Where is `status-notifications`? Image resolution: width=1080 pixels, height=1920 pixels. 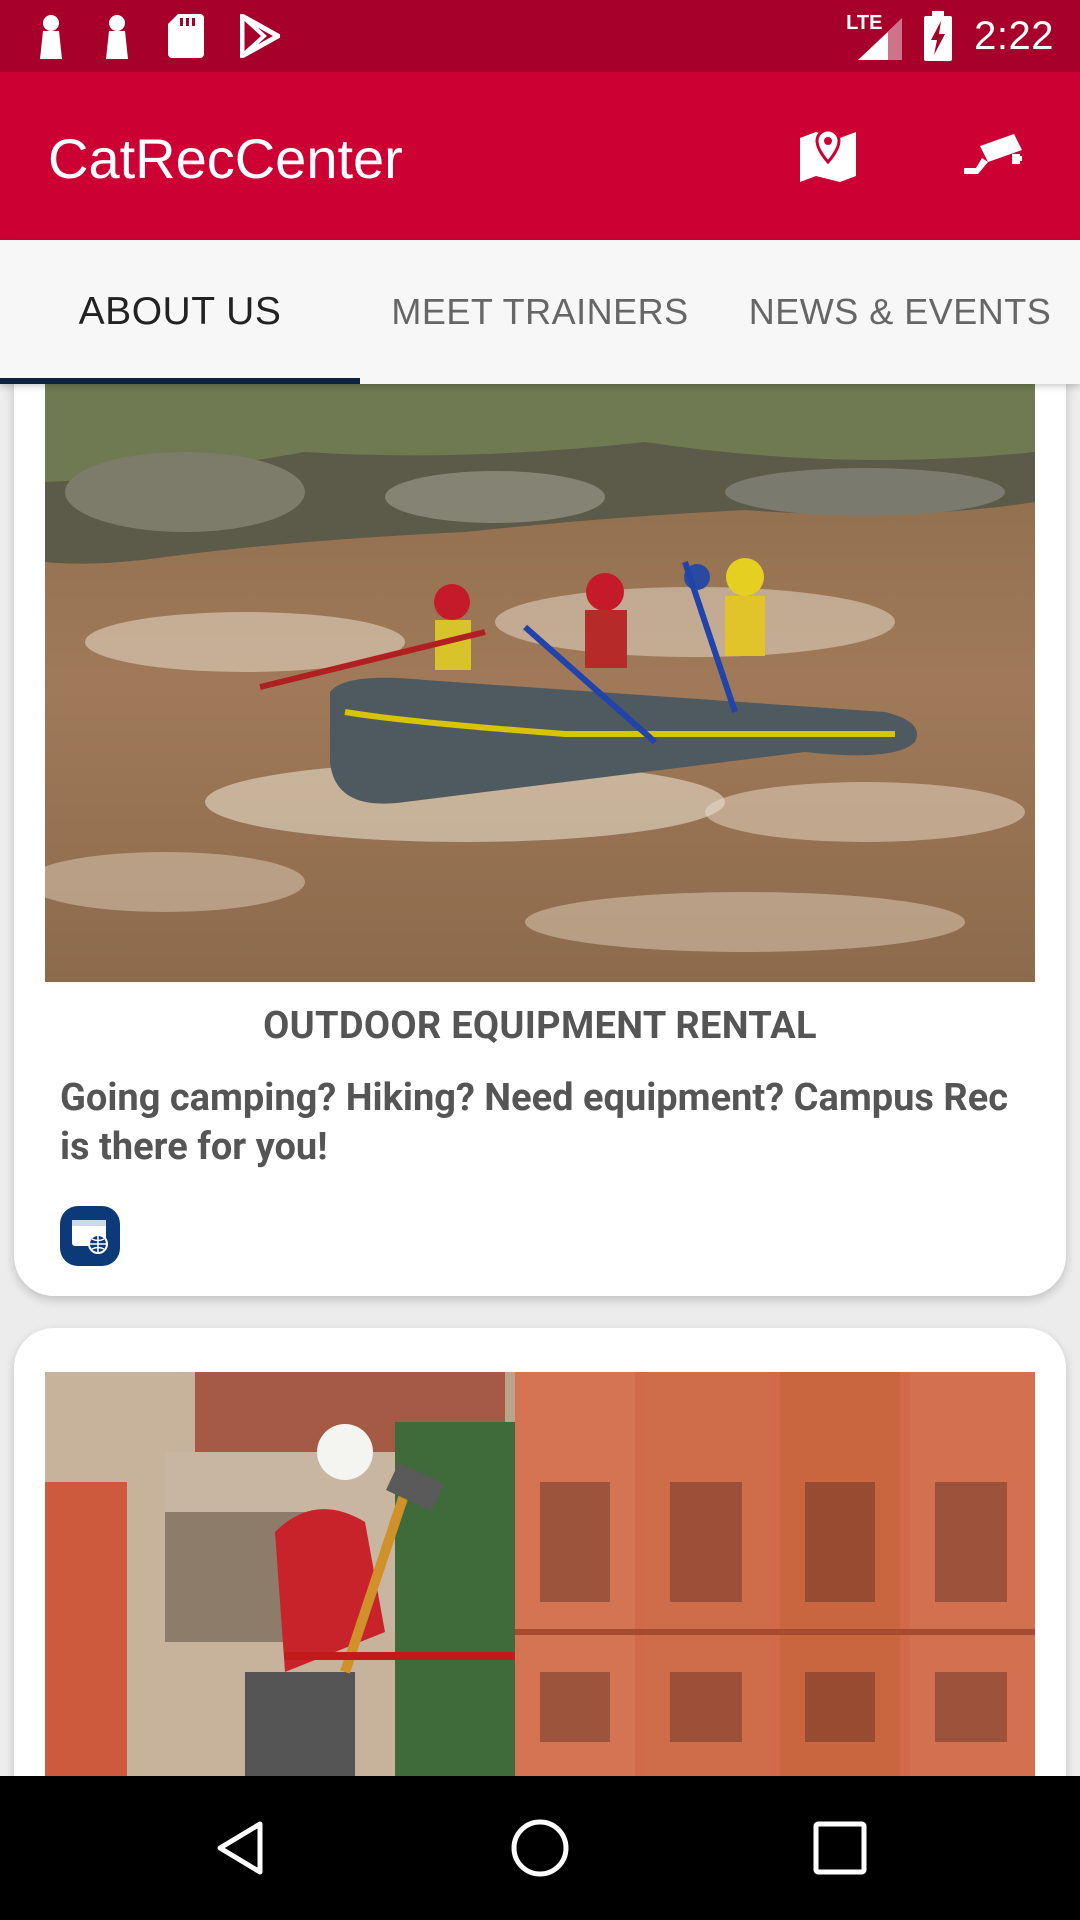
status-notifications is located at coordinates (158, 36).